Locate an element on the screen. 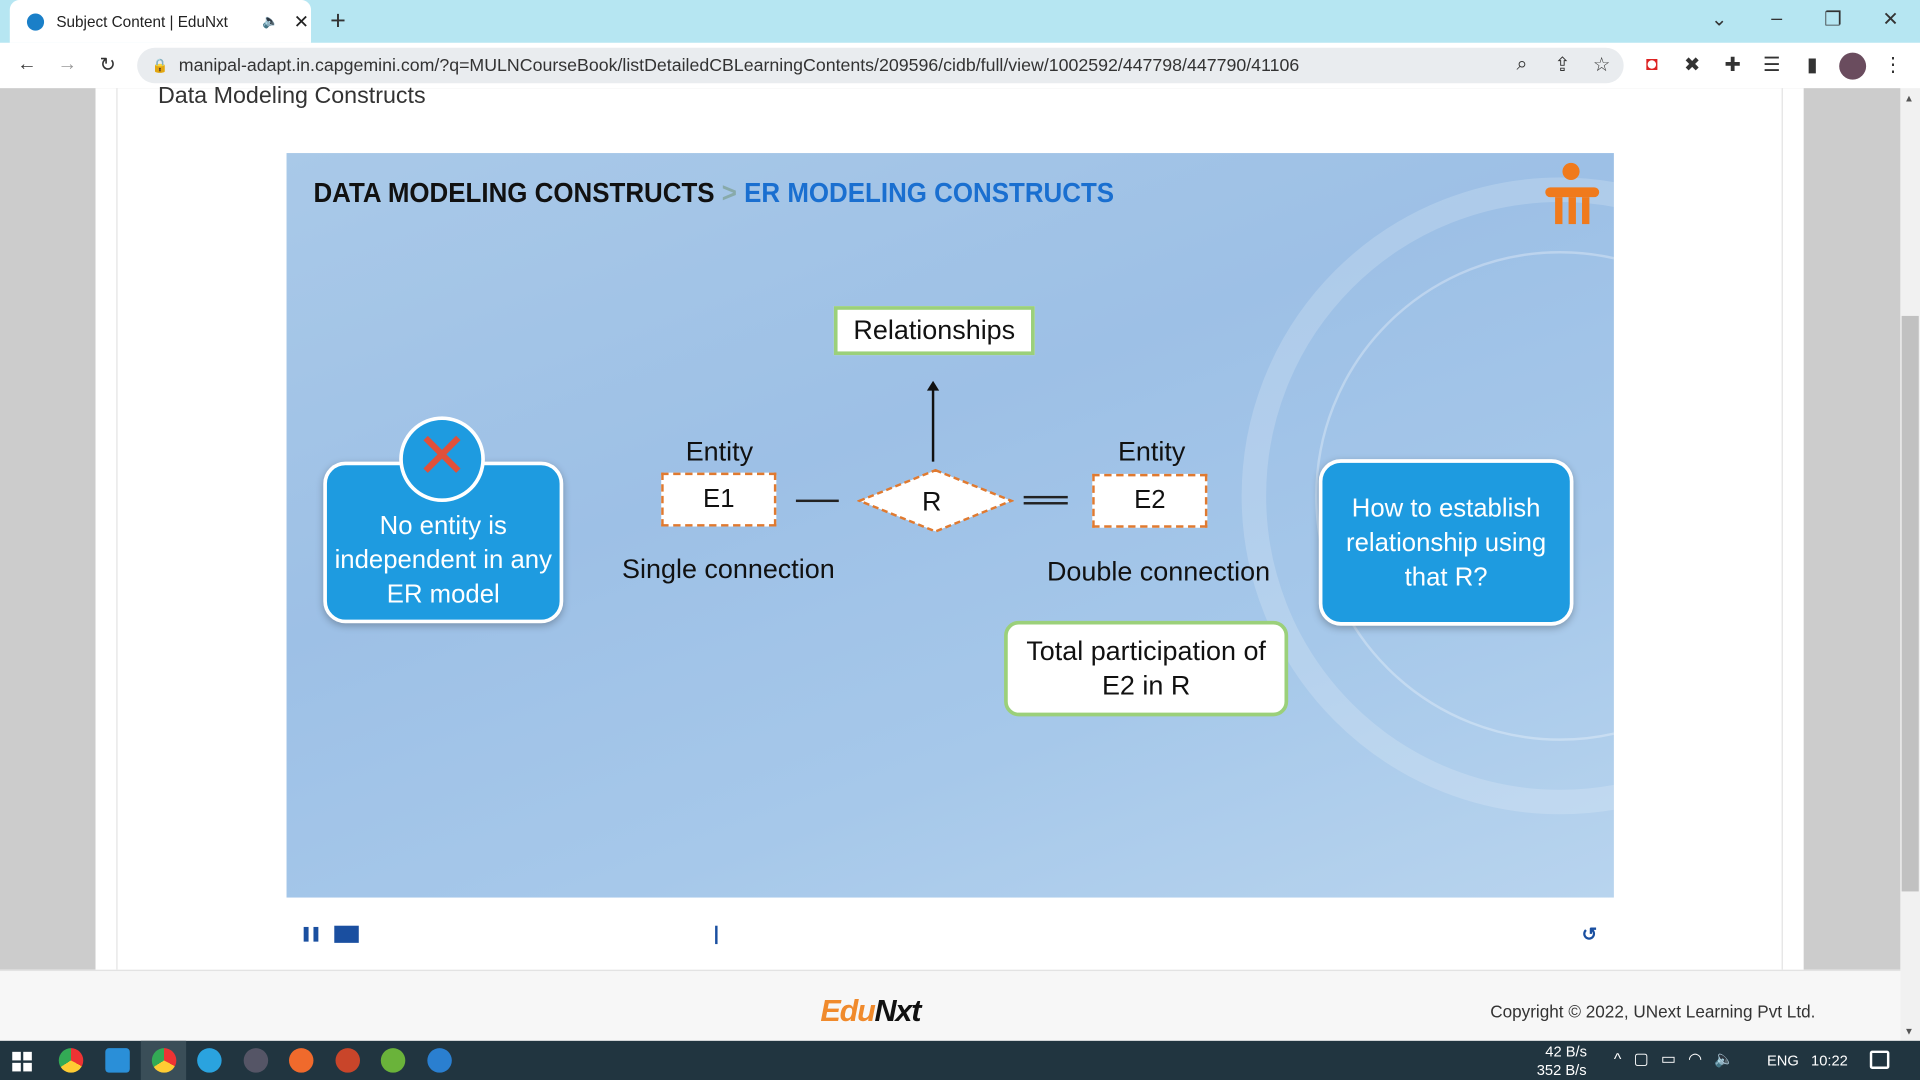 The height and width of the screenshot is (1080, 1920). replay-icon: ↺ is located at coordinates (1589, 934).